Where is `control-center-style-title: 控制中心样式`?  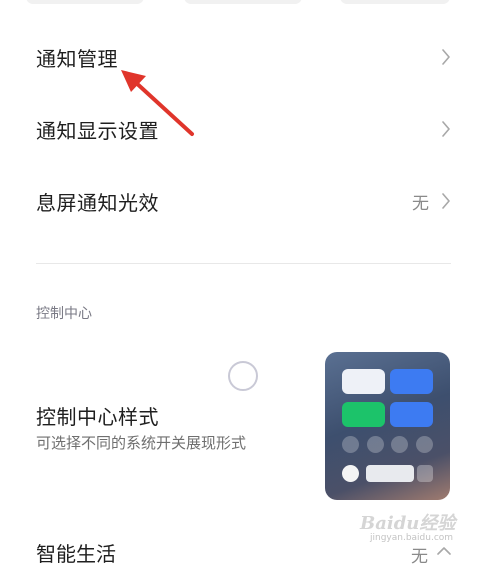
control-center-style-title: 控制中心样式 is located at coordinates (97, 415).